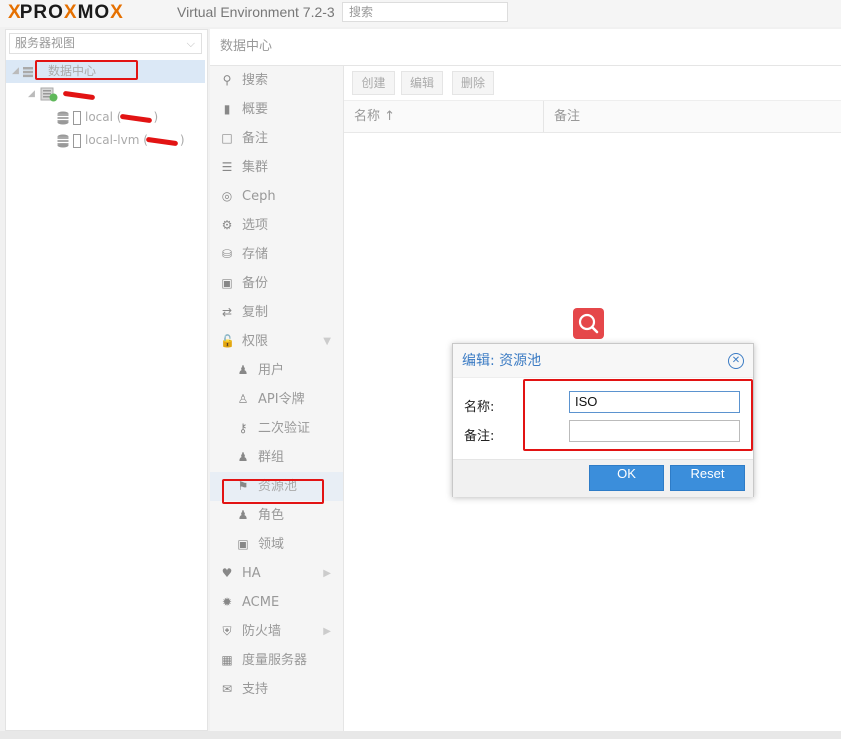 The height and width of the screenshot is (739, 841). What do you see at coordinates (227, 80) in the screenshot?
I see `search-icon: ⚲` at bounding box center [227, 80].